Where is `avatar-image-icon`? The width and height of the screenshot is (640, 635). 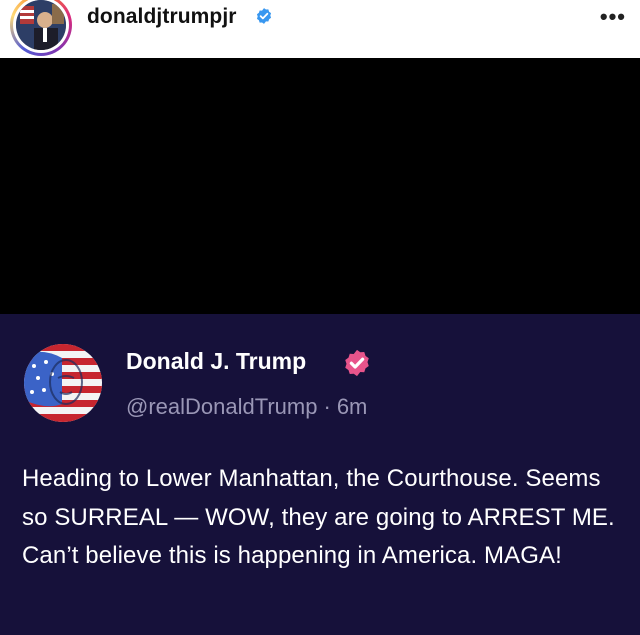 avatar-image-icon is located at coordinates (41, 25).